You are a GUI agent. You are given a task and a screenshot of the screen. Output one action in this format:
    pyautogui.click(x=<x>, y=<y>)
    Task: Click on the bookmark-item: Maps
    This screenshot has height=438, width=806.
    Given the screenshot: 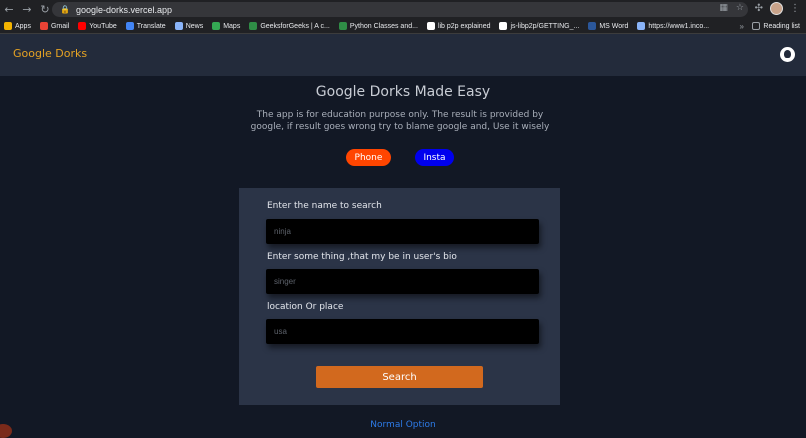 What is the action you would take?
    pyautogui.click(x=226, y=26)
    